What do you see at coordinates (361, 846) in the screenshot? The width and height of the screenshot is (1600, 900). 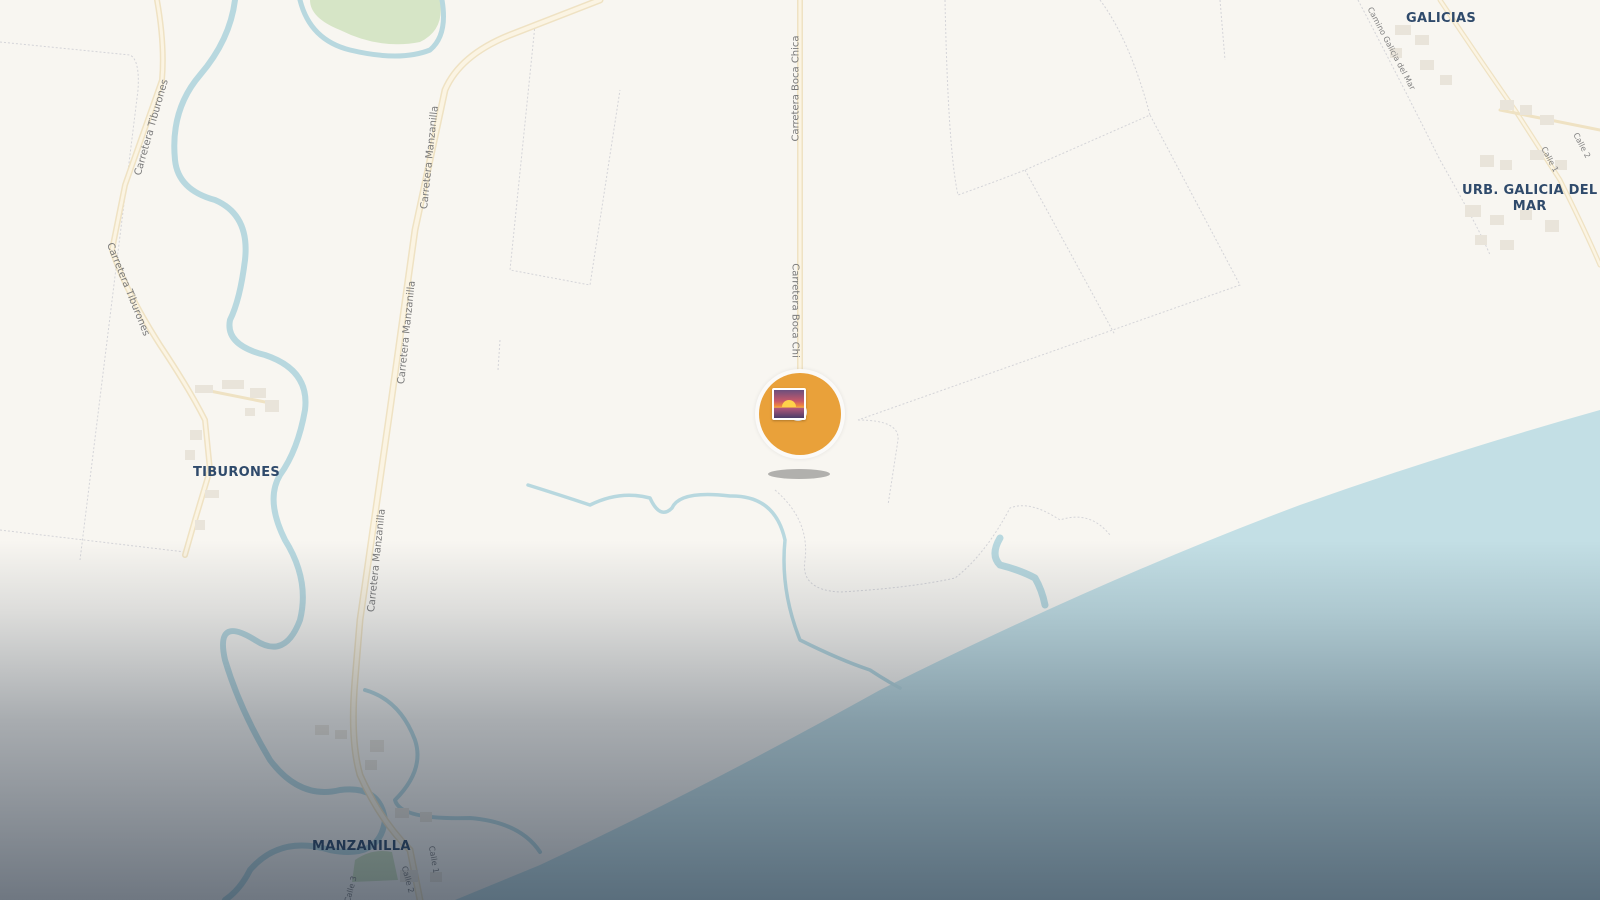 I see `place-label-manzanilla: MANZANILLA` at bounding box center [361, 846].